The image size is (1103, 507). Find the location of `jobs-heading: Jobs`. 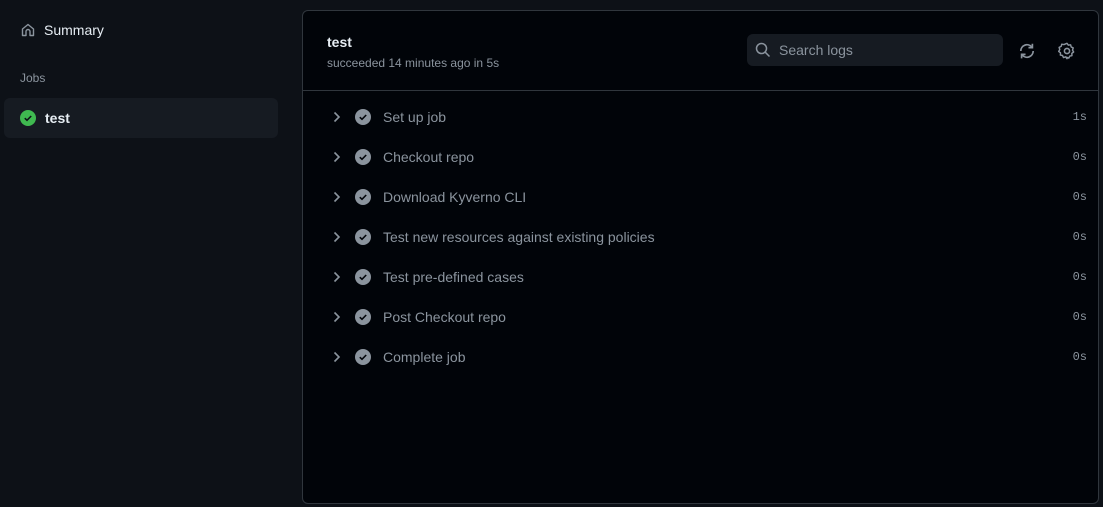

jobs-heading: Jobs is located at coordinates (33, 78).